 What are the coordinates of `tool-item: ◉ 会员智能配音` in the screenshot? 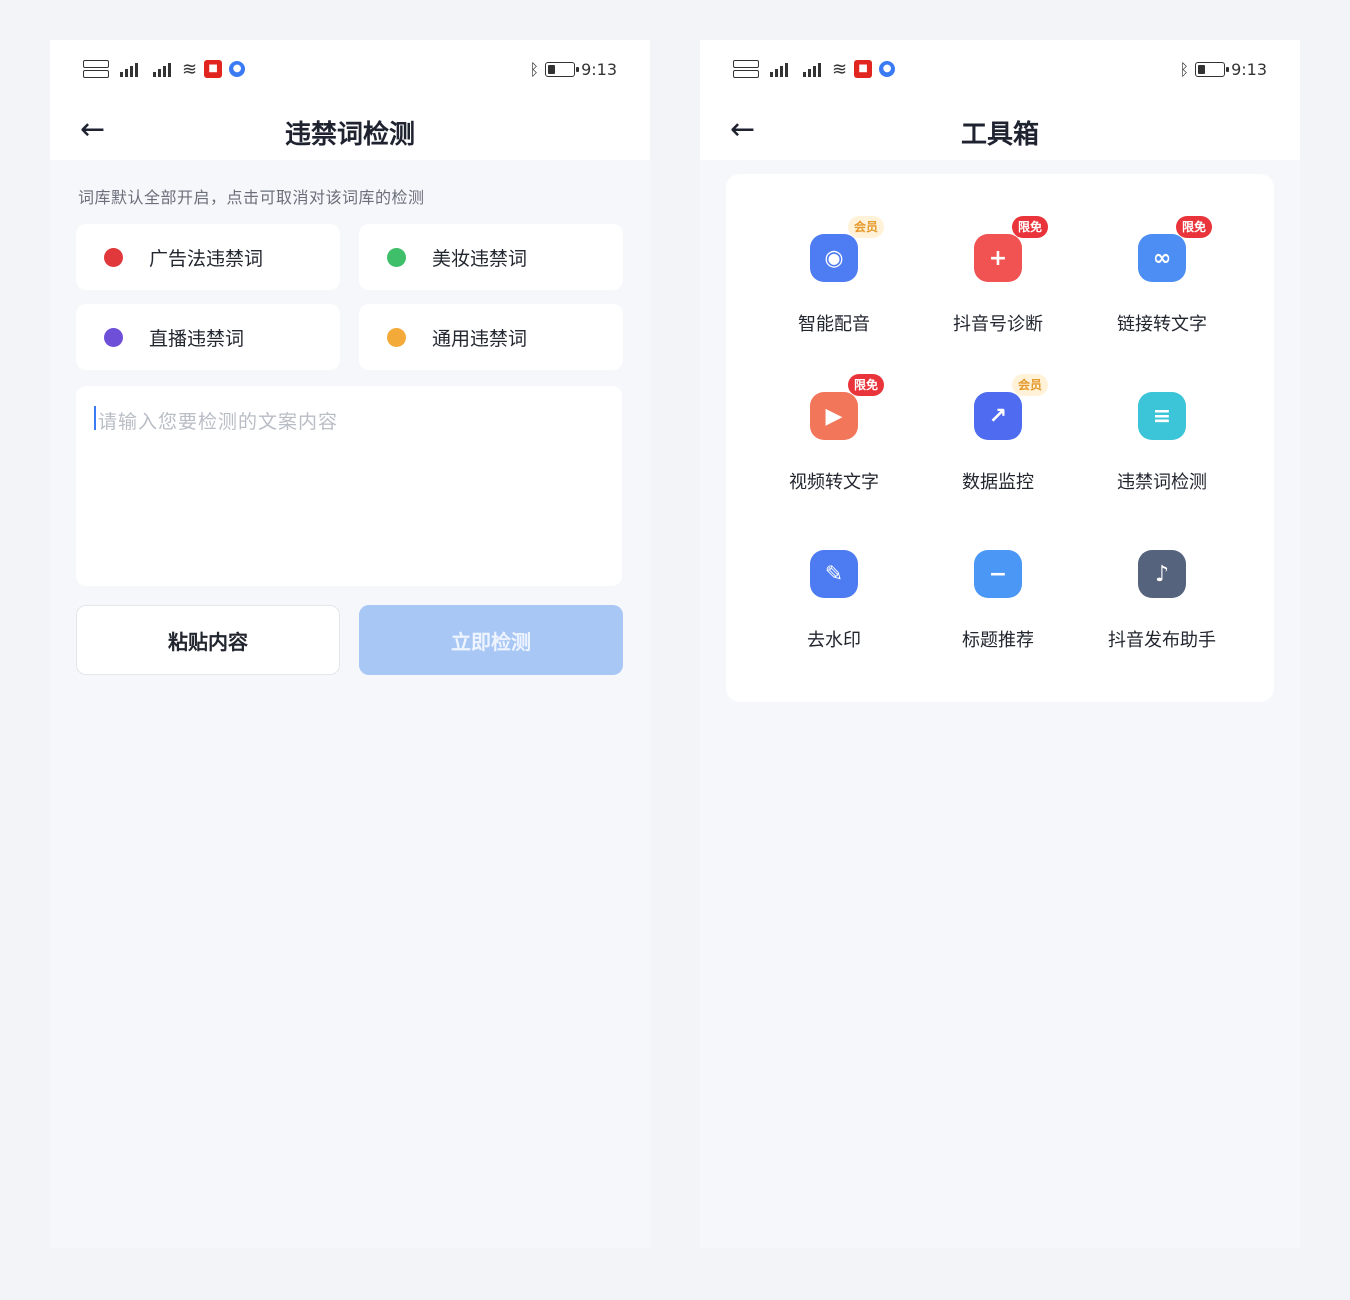 It's located at (834, 286).